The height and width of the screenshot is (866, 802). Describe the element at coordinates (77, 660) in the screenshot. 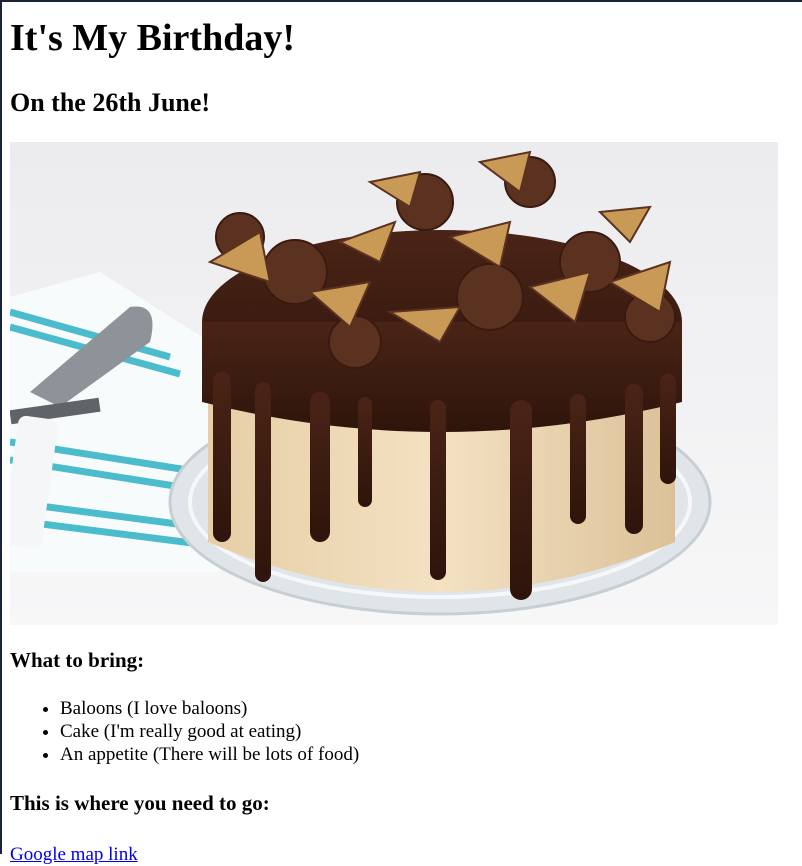

I see `bring-heading: What to bring:` at that location.